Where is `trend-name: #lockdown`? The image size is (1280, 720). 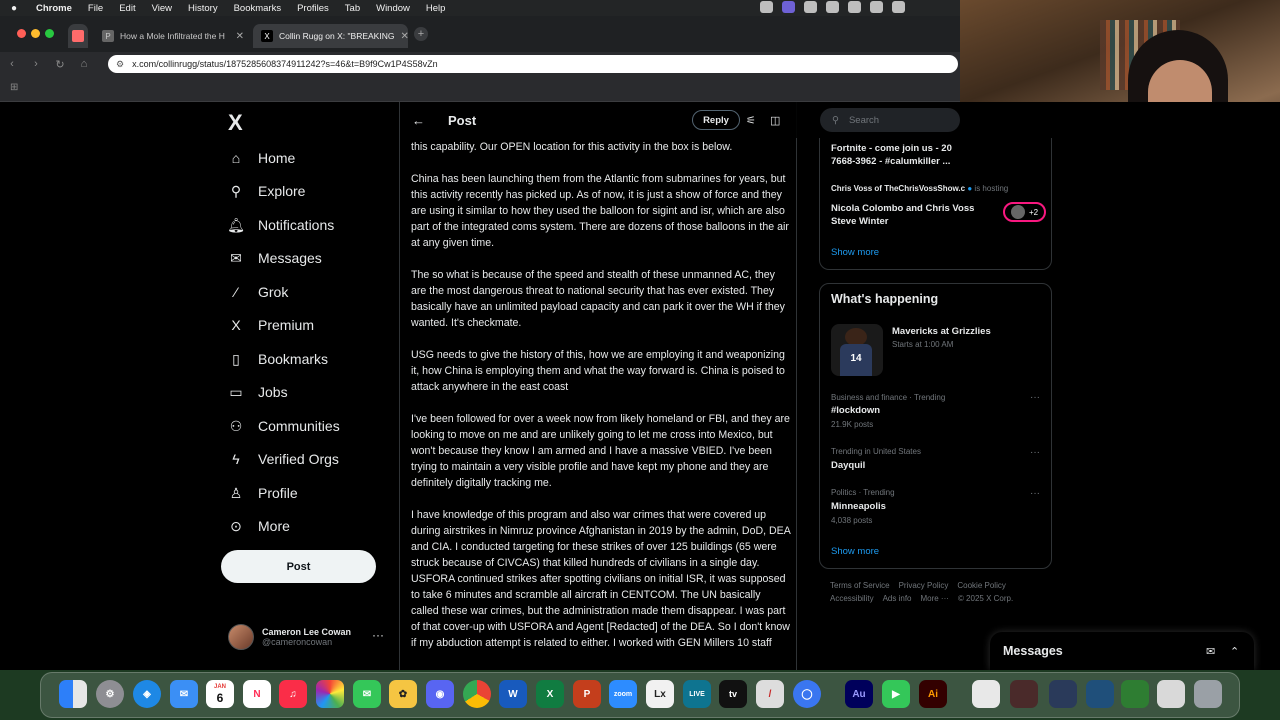 trend-name: #lockdown is located at coordinates (855, 410).